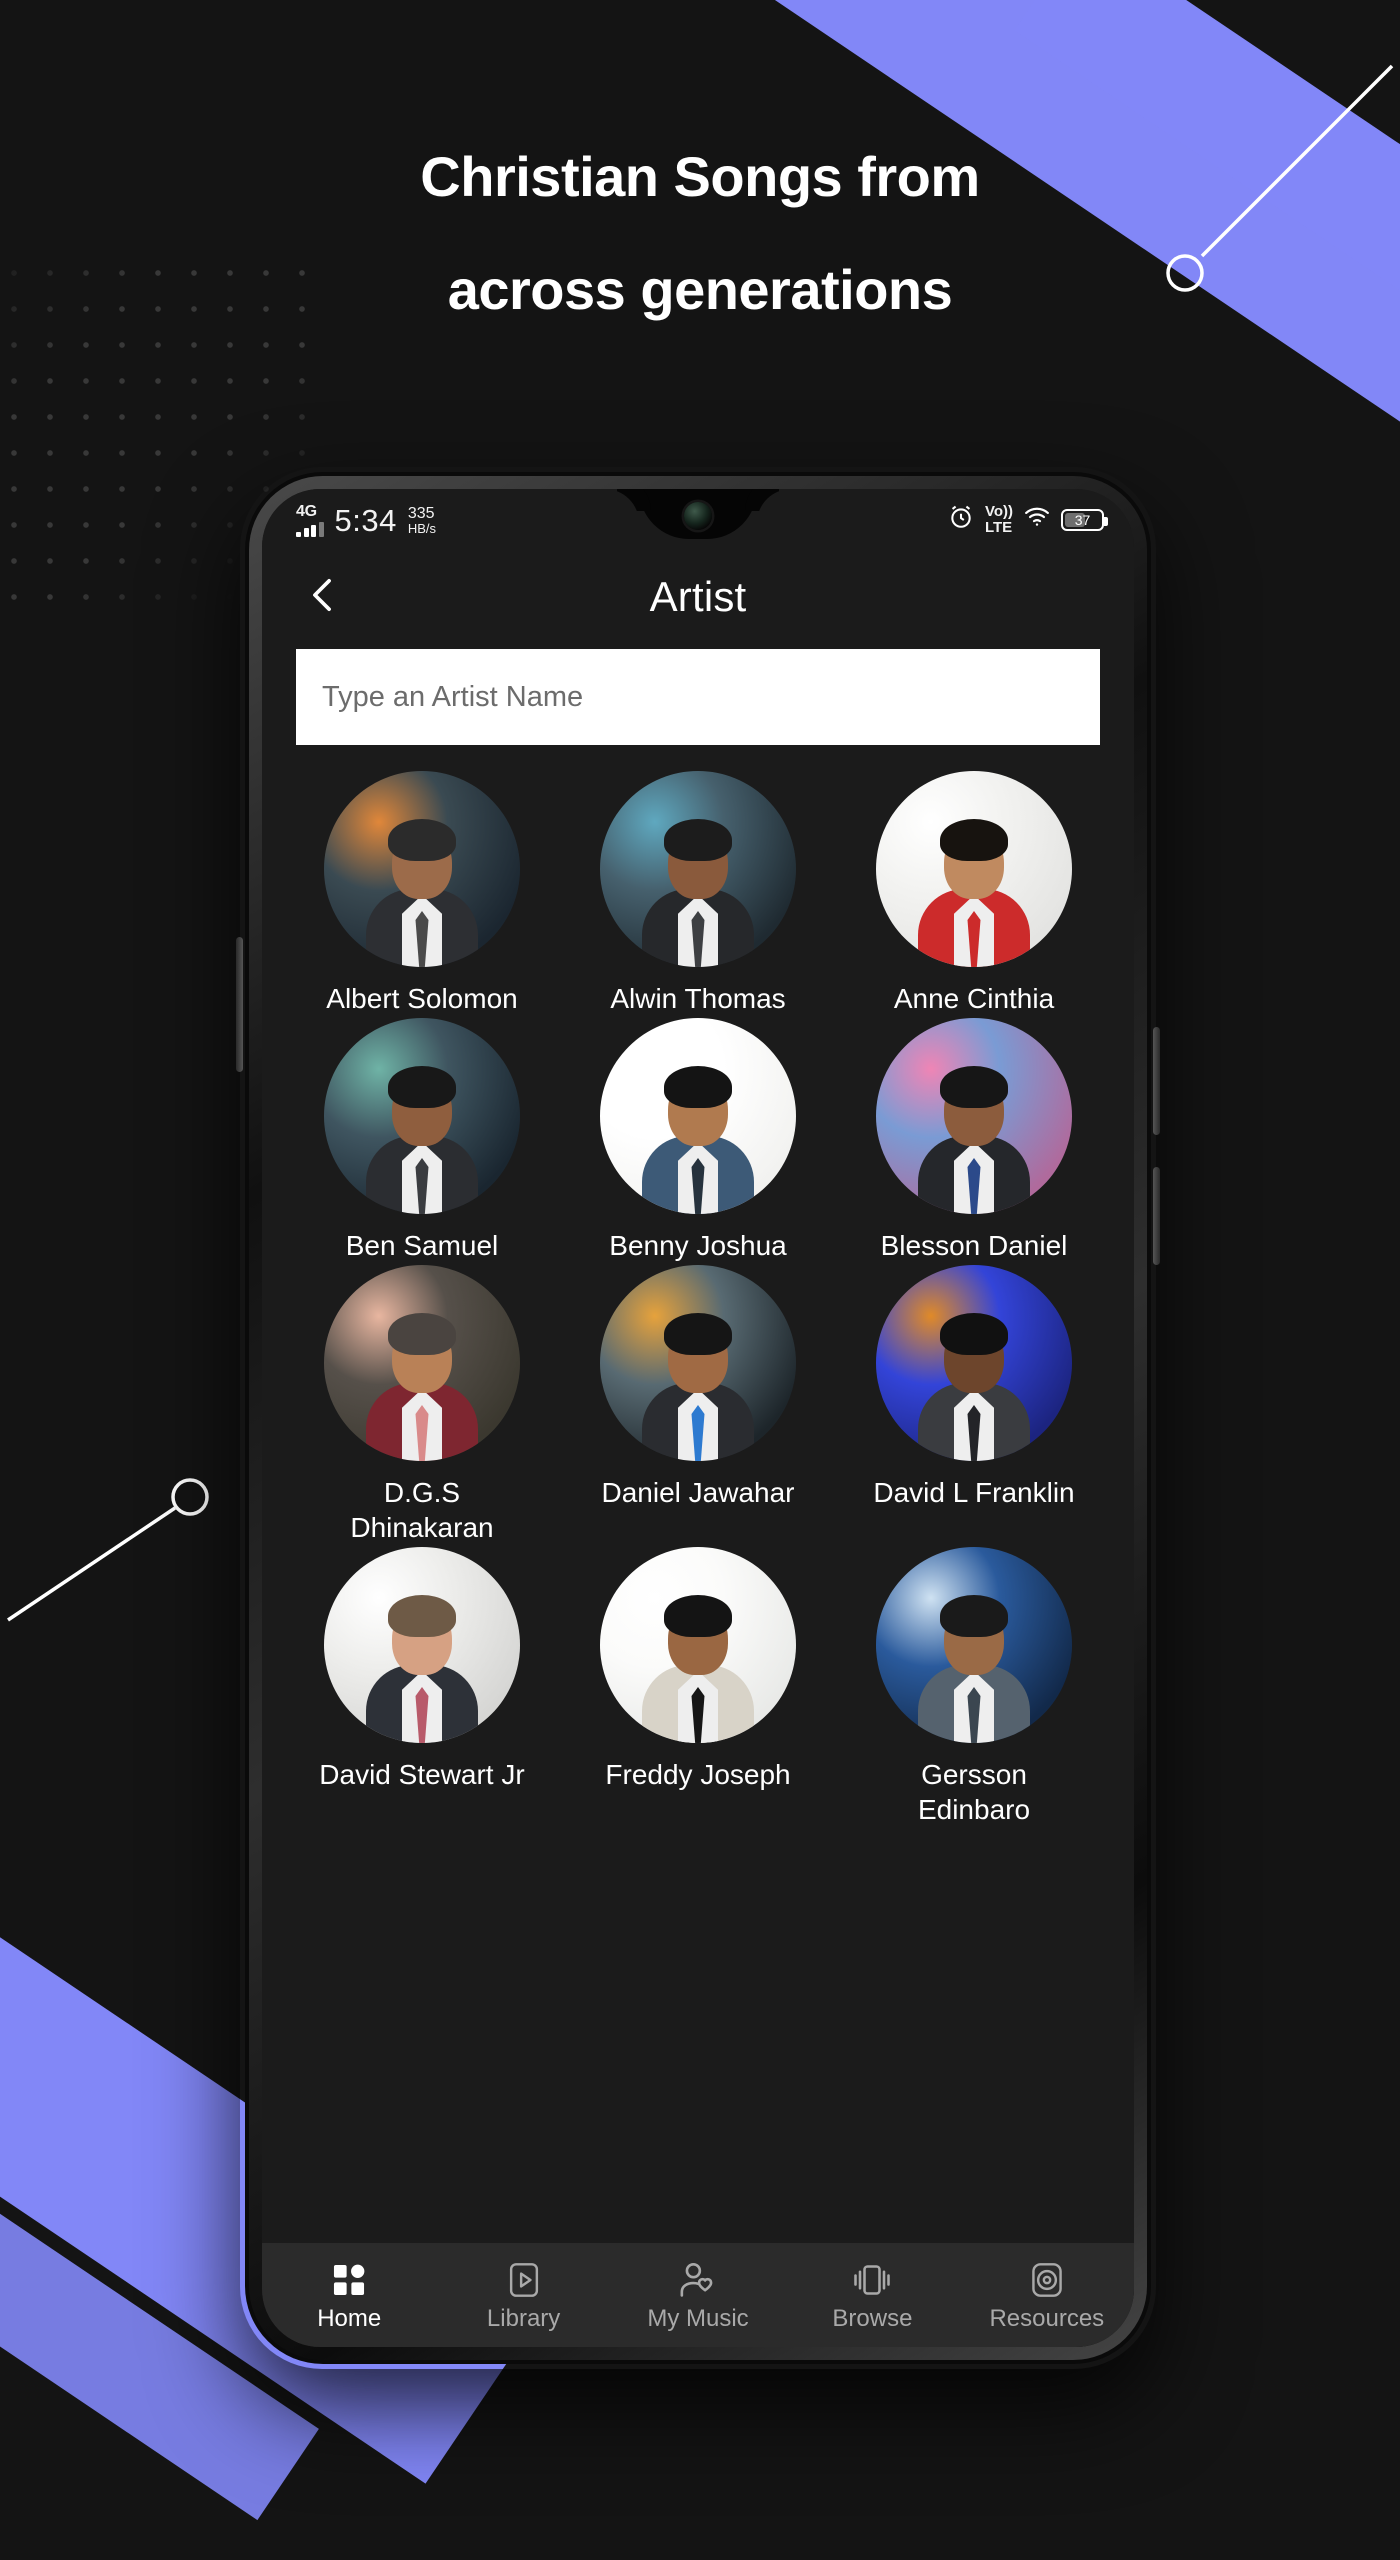  I want to click on headline-line-1: Christian Songs from, so click(700, 176).